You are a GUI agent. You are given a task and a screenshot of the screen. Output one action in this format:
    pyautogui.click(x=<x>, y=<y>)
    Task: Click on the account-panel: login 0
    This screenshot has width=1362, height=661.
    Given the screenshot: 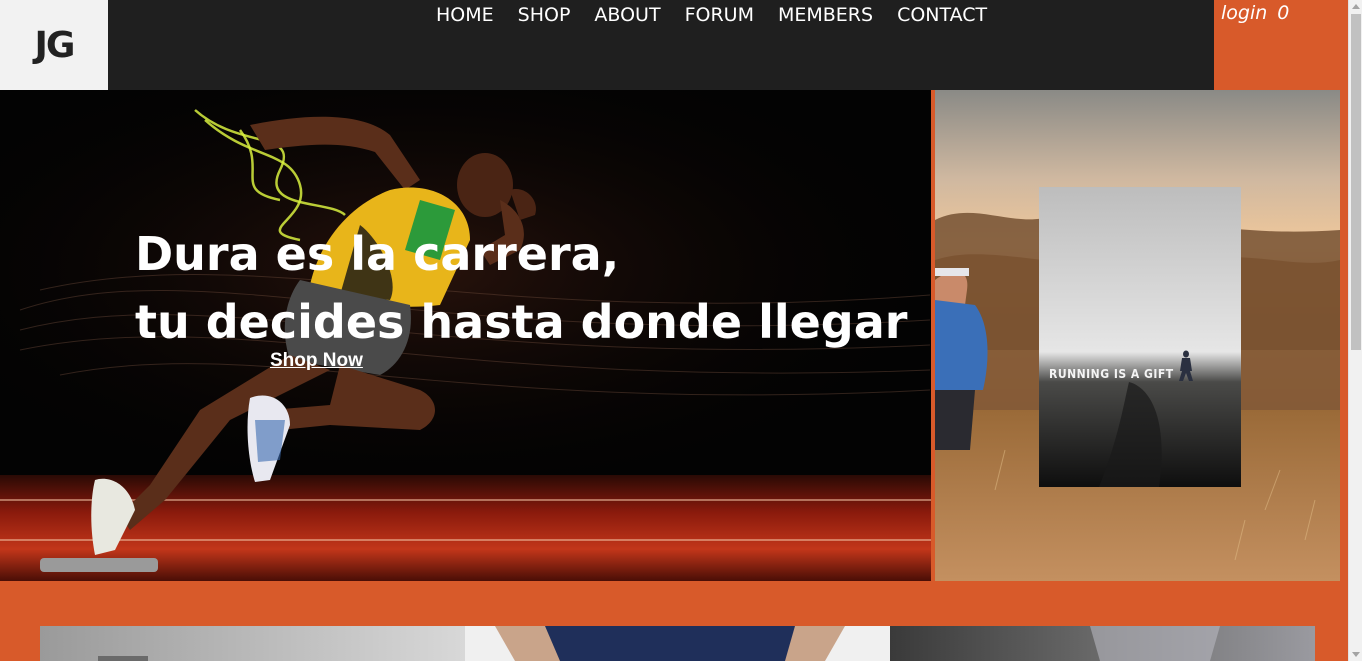 What is the action you would take?
    pyautogui.click(x=1281, y=45)
    